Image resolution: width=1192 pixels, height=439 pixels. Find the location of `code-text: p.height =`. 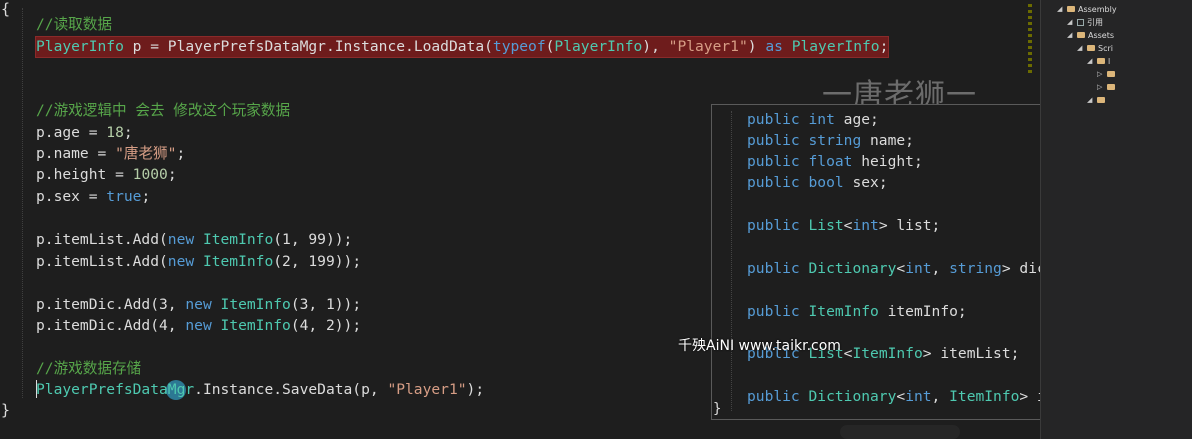

code-text: p.height = is located at coordinates (84, 174).